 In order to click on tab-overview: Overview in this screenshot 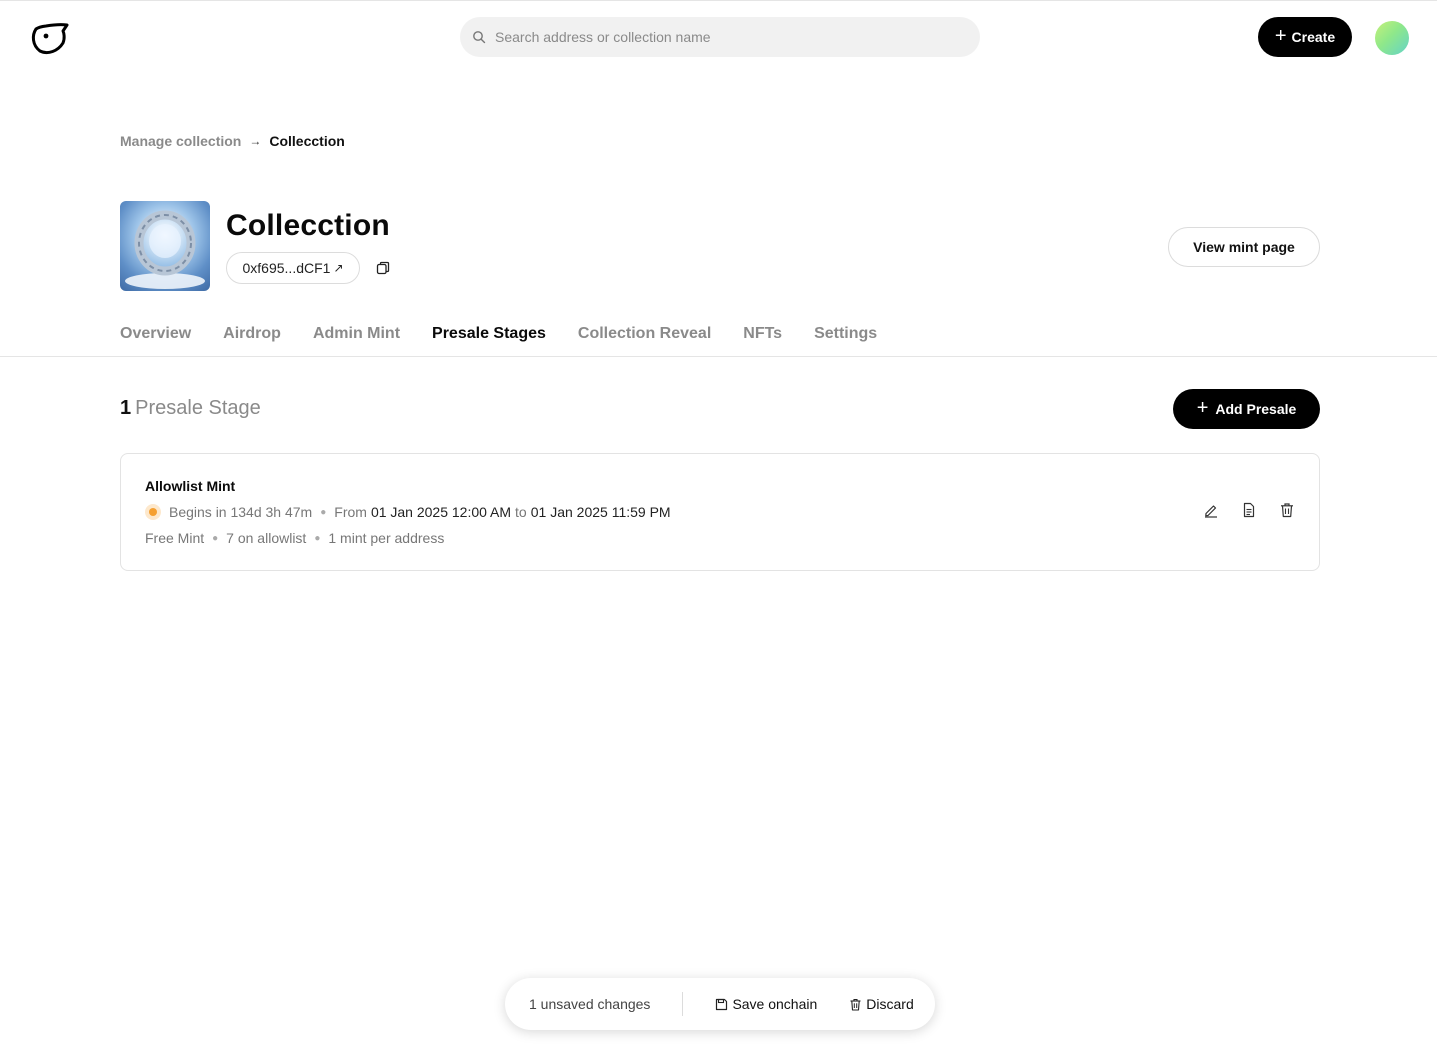, I will do `click(155, 334)`.